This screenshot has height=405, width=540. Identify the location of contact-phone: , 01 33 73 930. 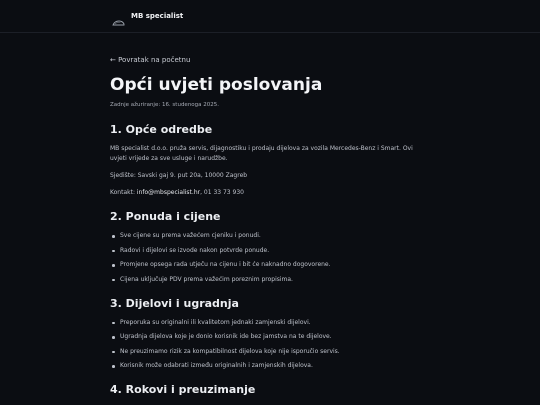
(222, 192).